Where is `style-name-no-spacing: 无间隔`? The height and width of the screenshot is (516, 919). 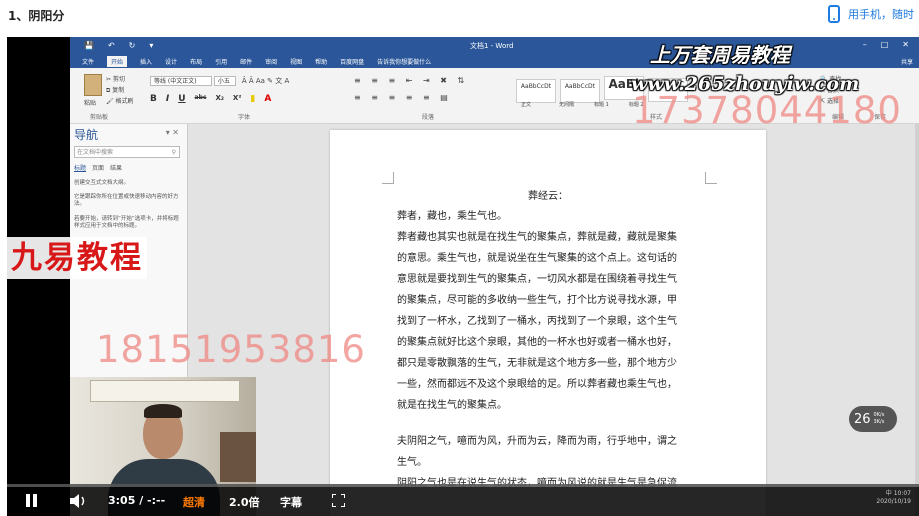 style-name-no-spacing: 无间隔 is located at coordinates (567, 105).